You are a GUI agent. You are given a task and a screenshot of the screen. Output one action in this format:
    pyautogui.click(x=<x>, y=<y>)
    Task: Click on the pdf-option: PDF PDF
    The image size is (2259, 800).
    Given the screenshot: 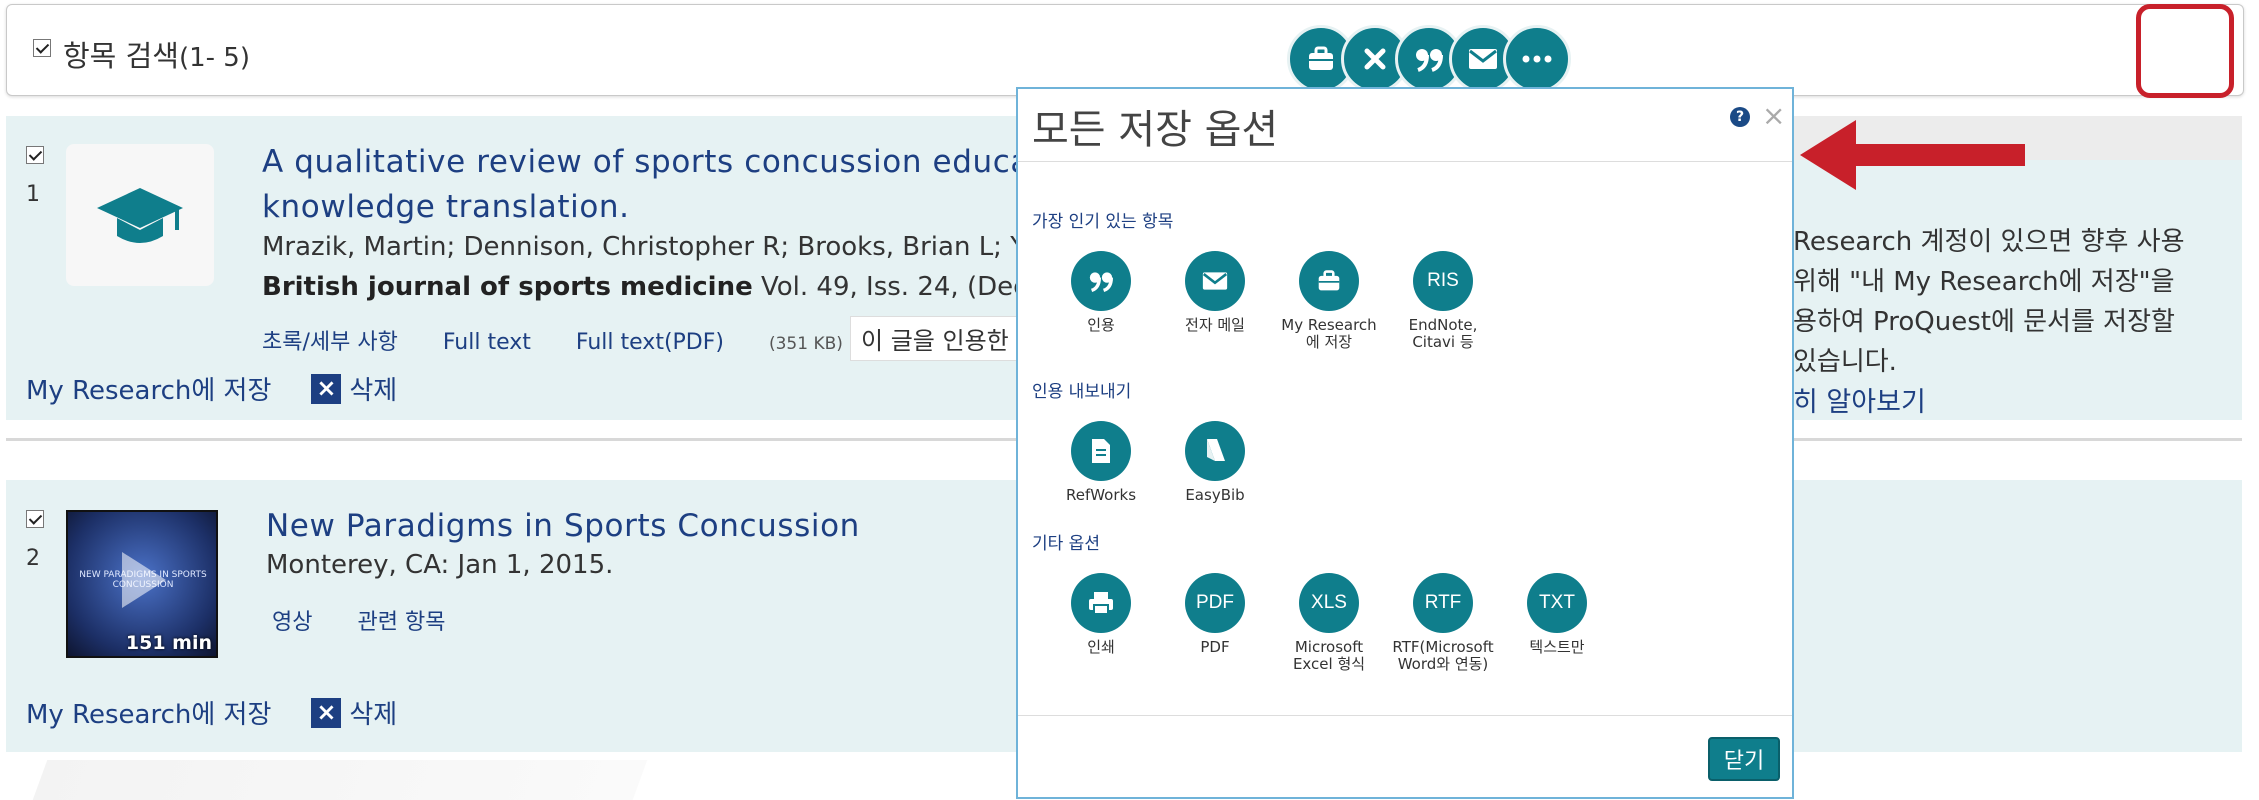 What is the action you would take?
    pyautogui.click(x=1215, y=614)
    